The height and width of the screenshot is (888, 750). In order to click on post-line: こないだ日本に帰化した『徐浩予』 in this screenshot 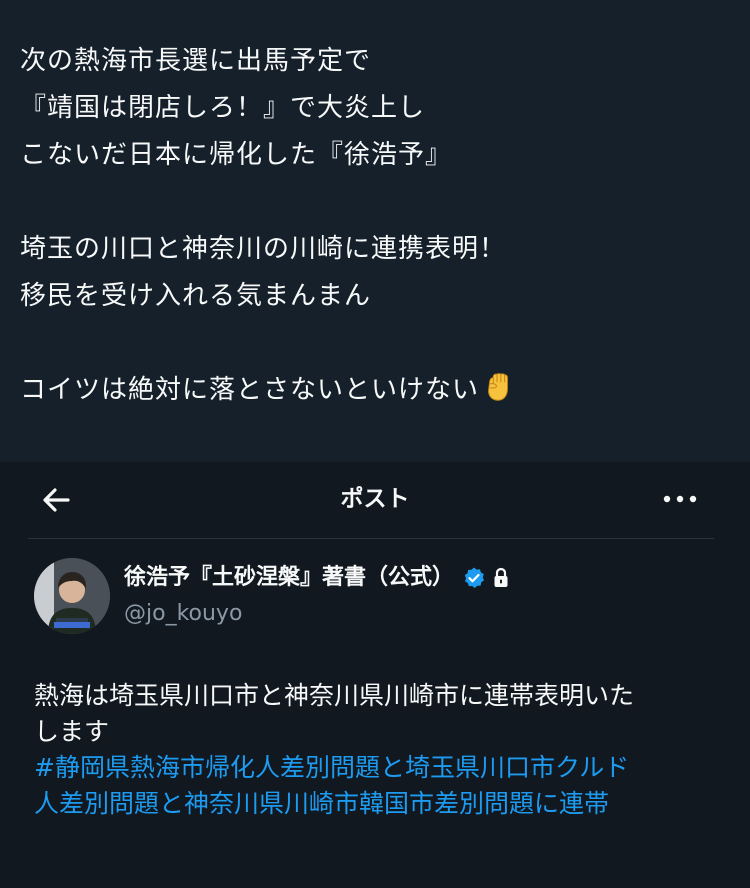, I will do `click(236, 155)`.